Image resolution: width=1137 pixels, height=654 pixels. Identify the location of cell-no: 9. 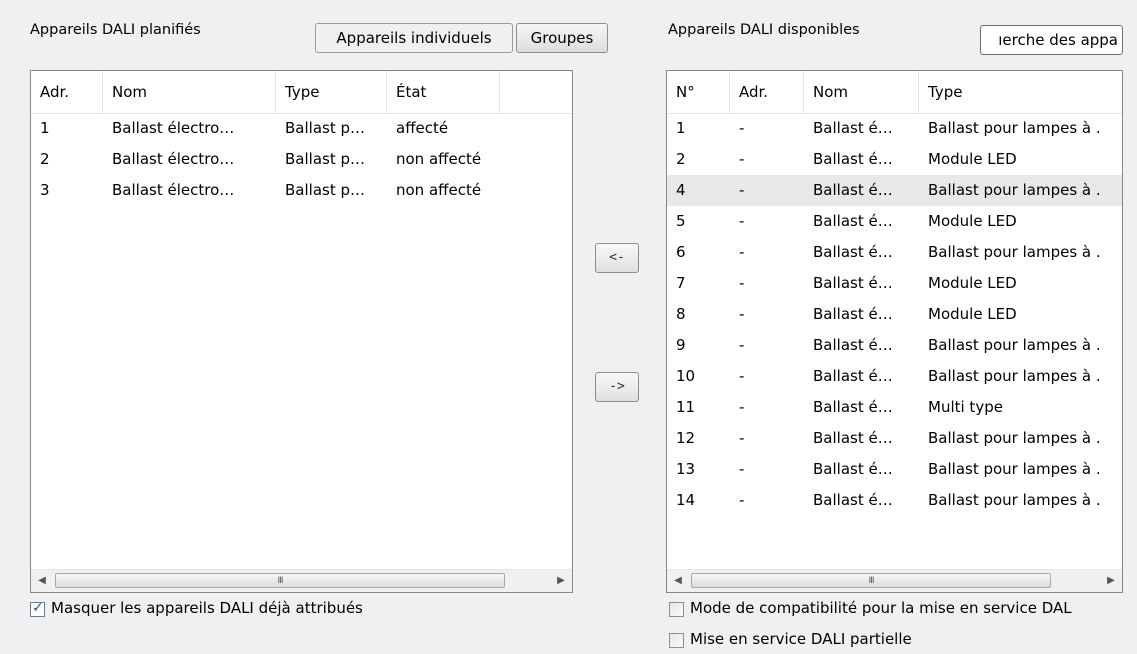
(681, 345).